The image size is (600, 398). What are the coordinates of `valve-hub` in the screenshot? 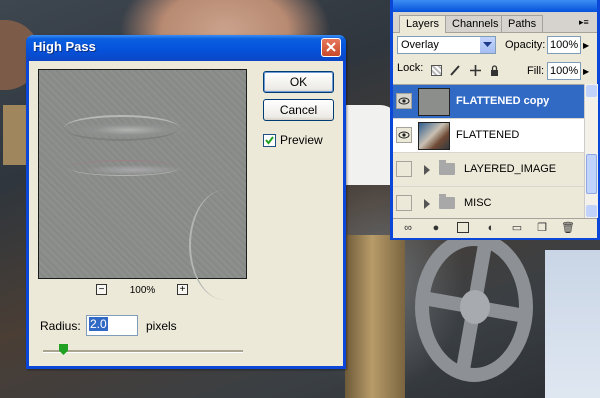 It's located at (475, 307).